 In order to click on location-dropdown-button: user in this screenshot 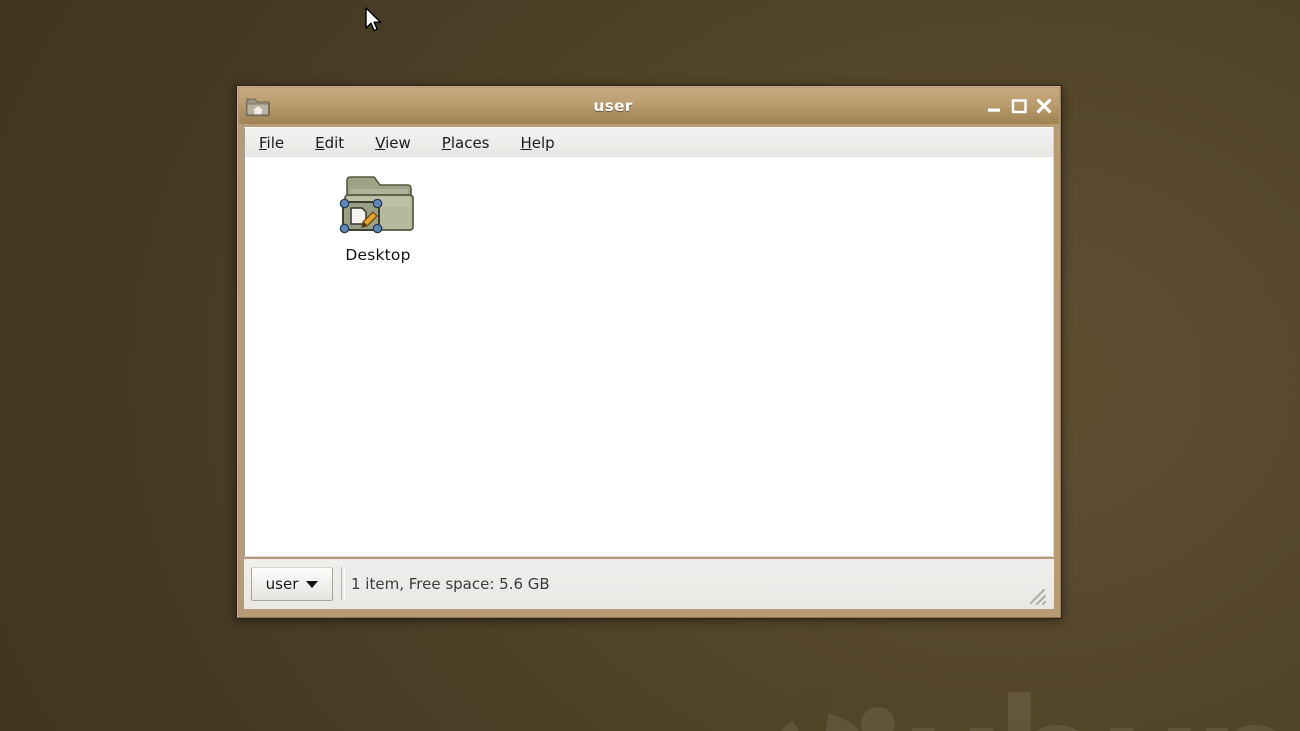, I will do `click(292, 584)`.